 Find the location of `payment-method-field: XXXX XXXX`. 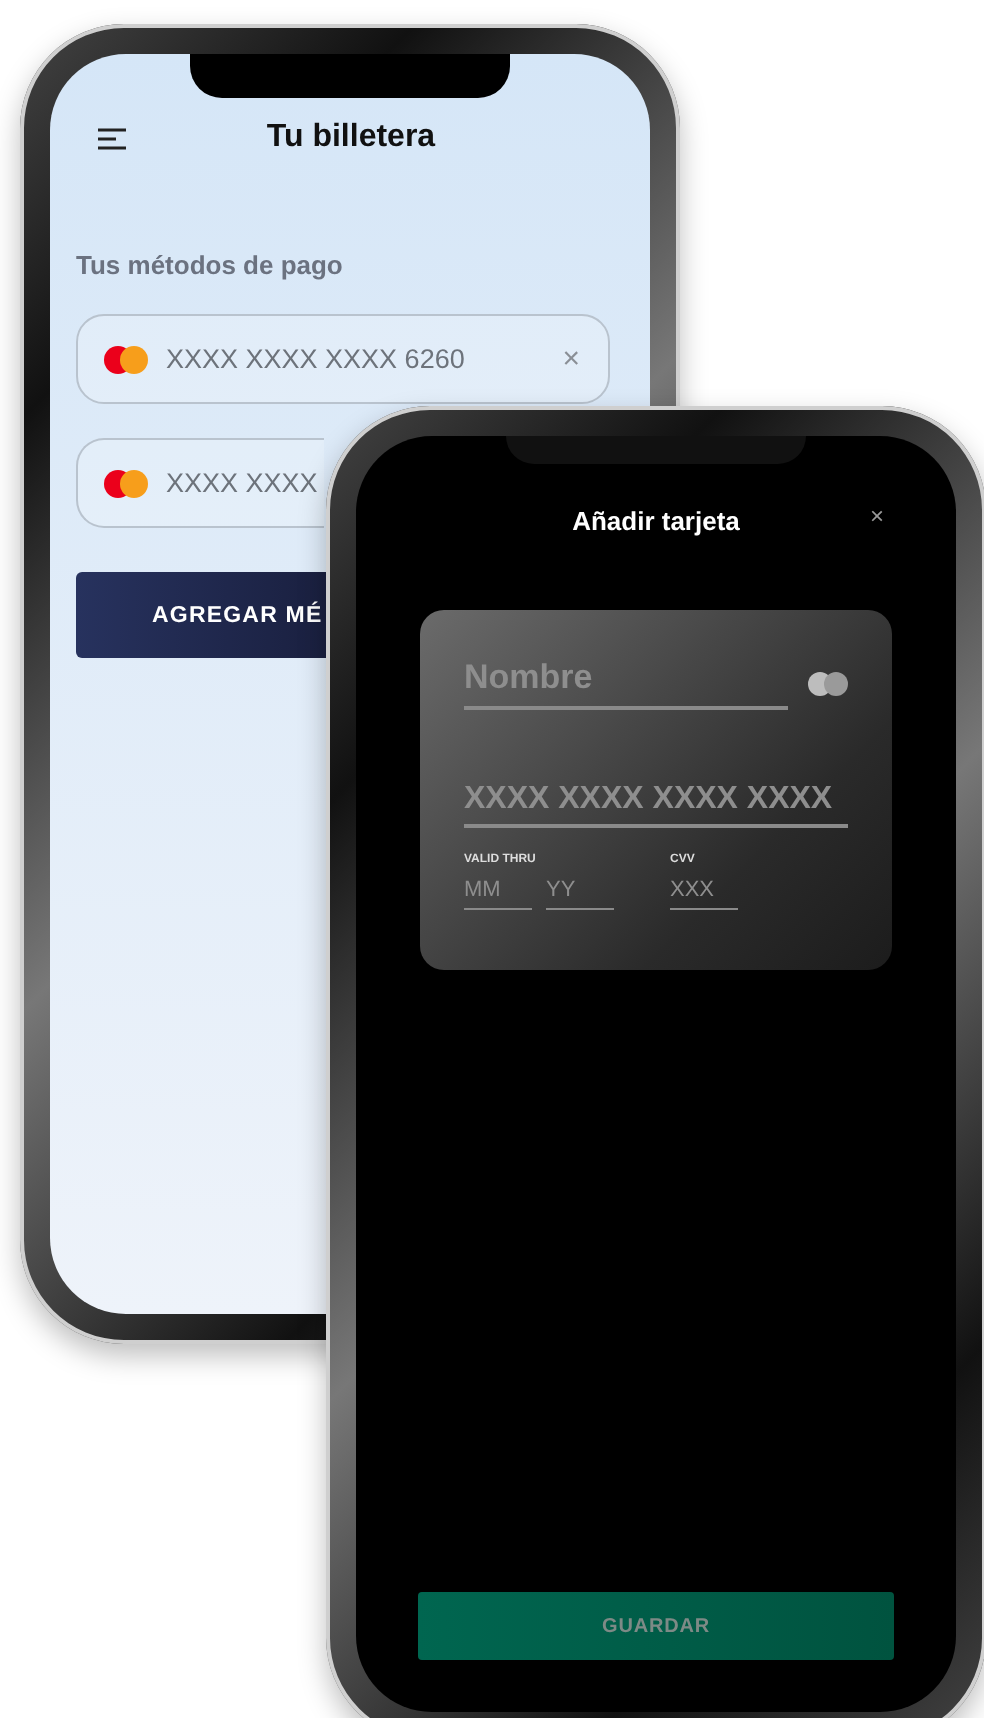

payment-method-field: XXXX XXXX is located at coordinates (200, 483).